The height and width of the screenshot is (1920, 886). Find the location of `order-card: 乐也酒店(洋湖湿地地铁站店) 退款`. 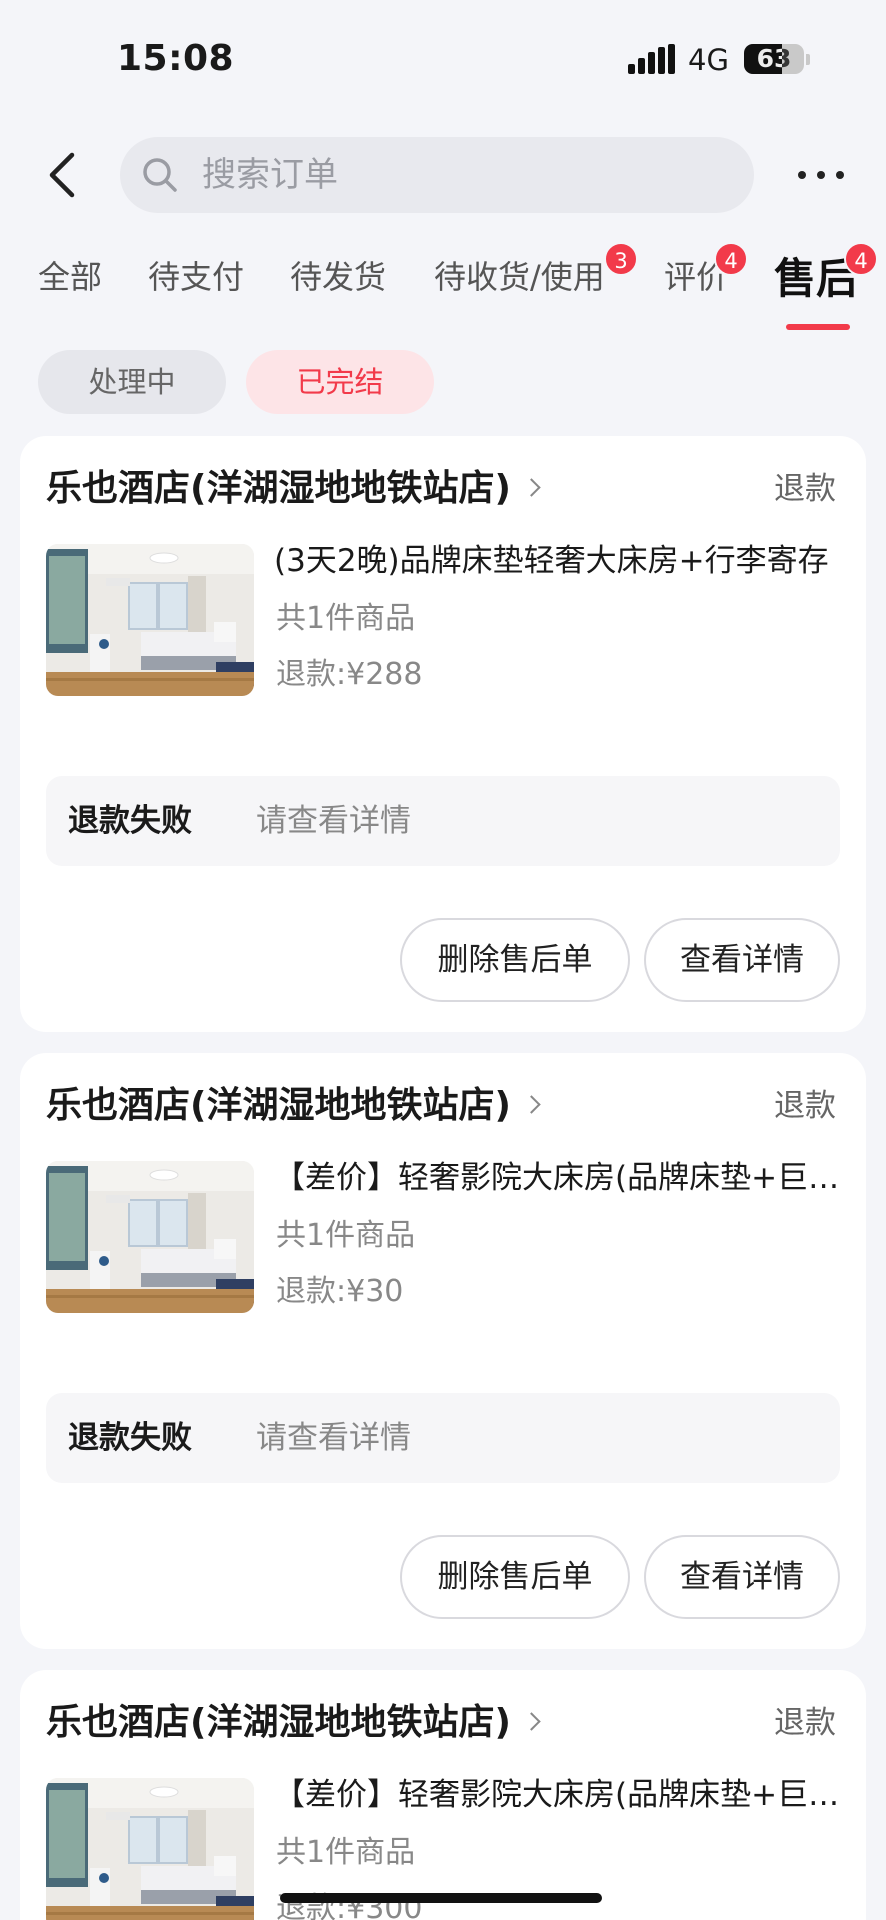

order-card: 乐也酒店(洋湖湿地地铁站店) 退款 is located at coordinates (443, 1795).